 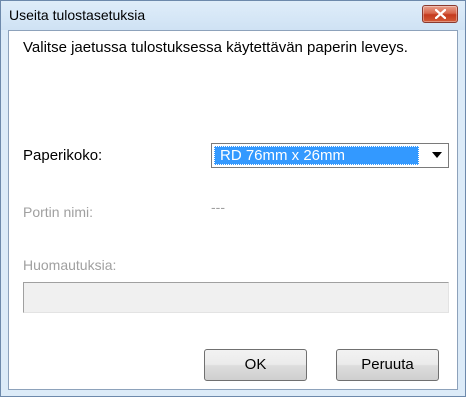 I want to click on paper-size-selected-value: RD 76mm x 26mm, so click(x=316, y=155).